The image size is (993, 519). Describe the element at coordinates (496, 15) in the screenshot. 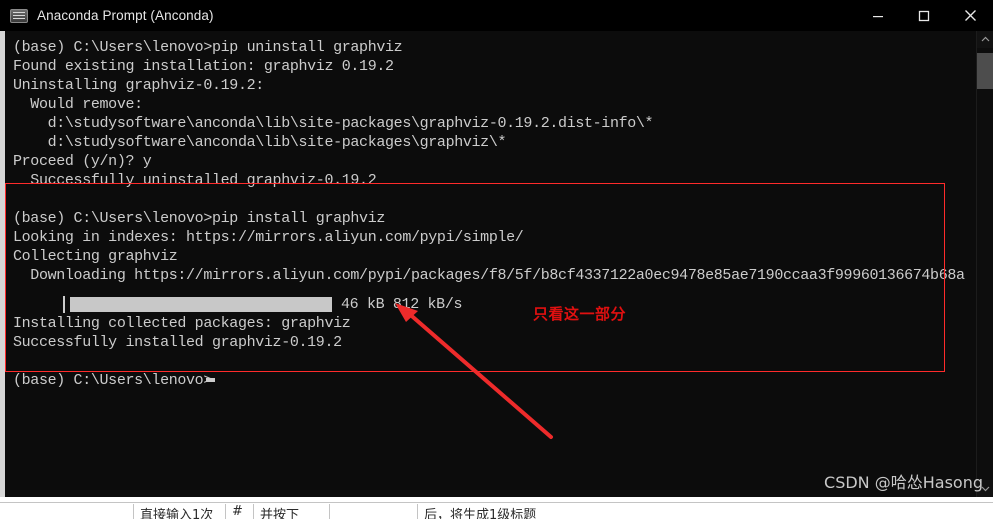

I see `window-titlebar: Anaconda Prompt (Anconda)` at that location.